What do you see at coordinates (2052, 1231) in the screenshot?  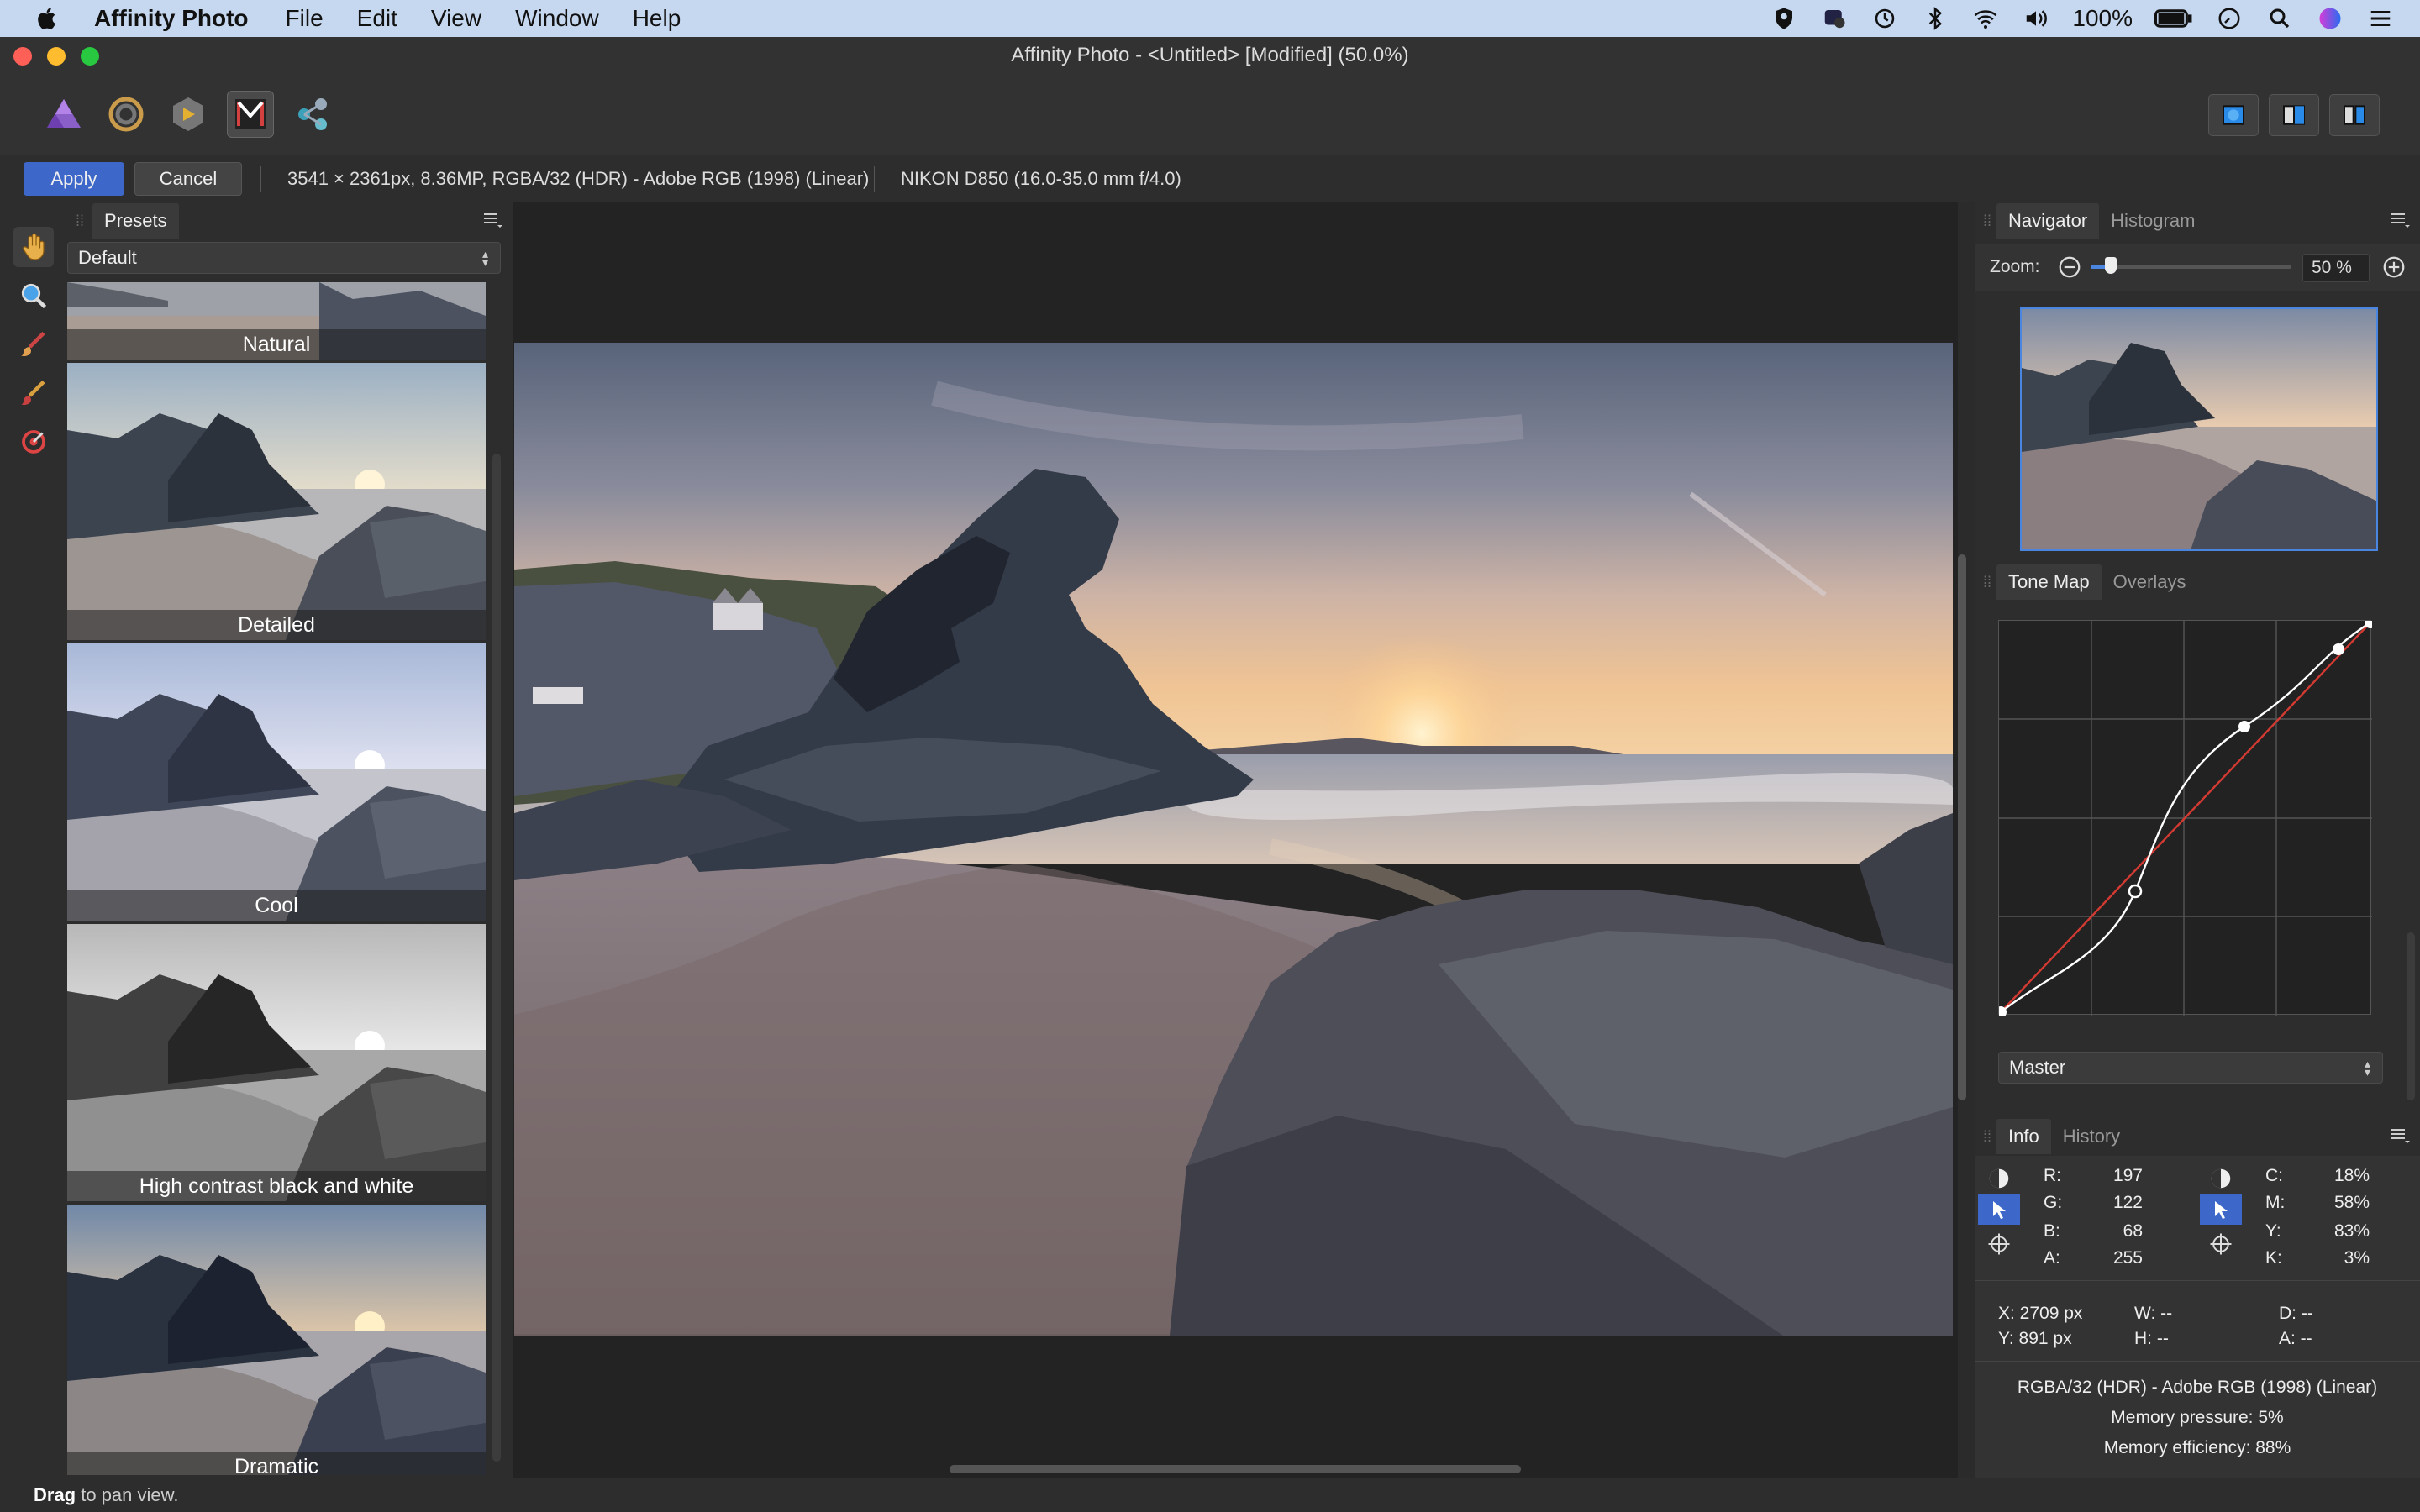 I see `info-b-label: B:` at bounding box center [2052, 1231].